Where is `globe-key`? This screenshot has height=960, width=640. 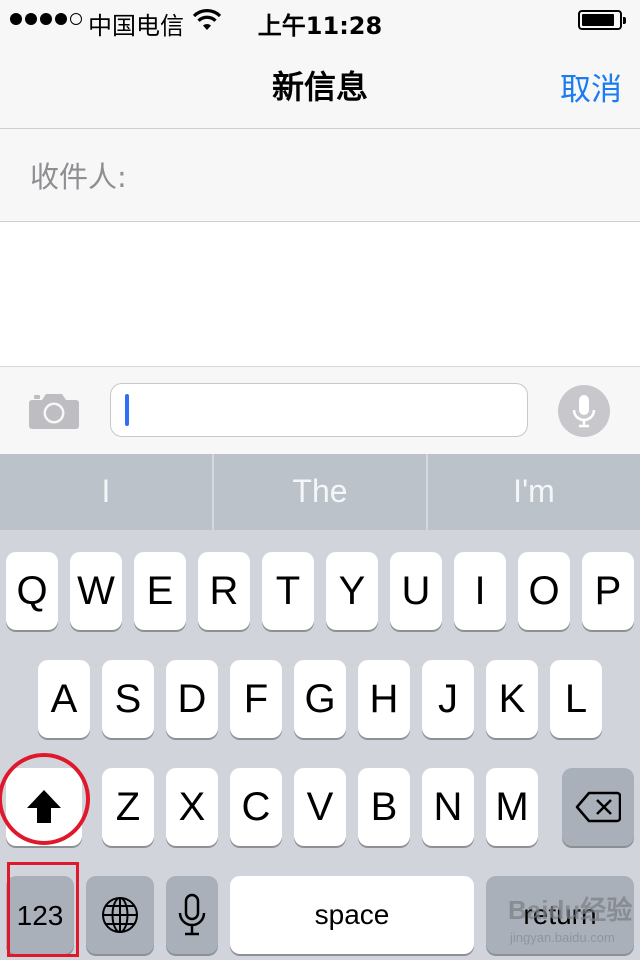
globe-key is located at coordinates (120, 915).